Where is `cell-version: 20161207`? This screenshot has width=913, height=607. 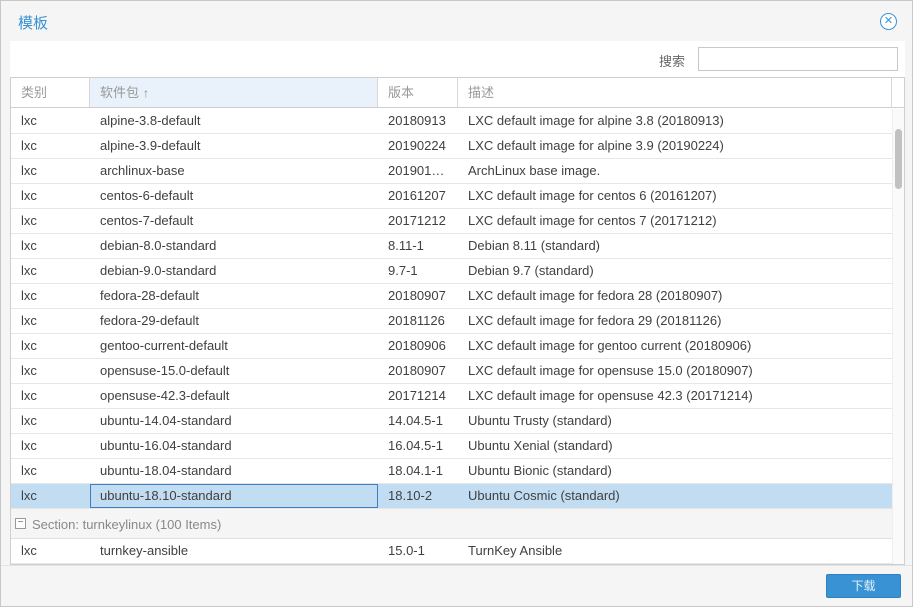
cell-version: 20161207 is located at coordinates (417, 195).